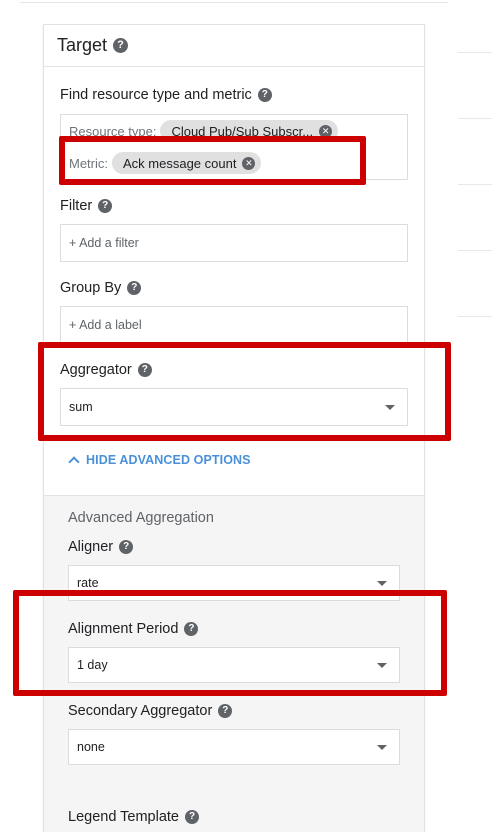  I want to click on secondary-aggregator-select: none, so click(234, 747).